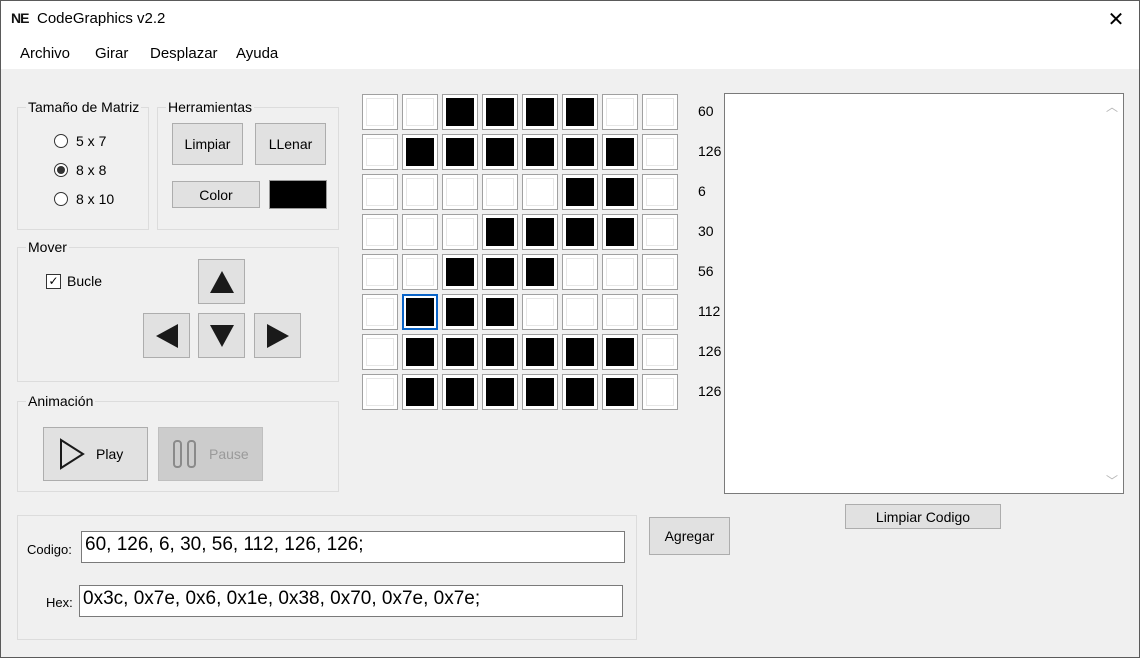  Describe the element at coordinates (49, 549) in the screenshot. I see `codigo-label: Codigo:` at that location.